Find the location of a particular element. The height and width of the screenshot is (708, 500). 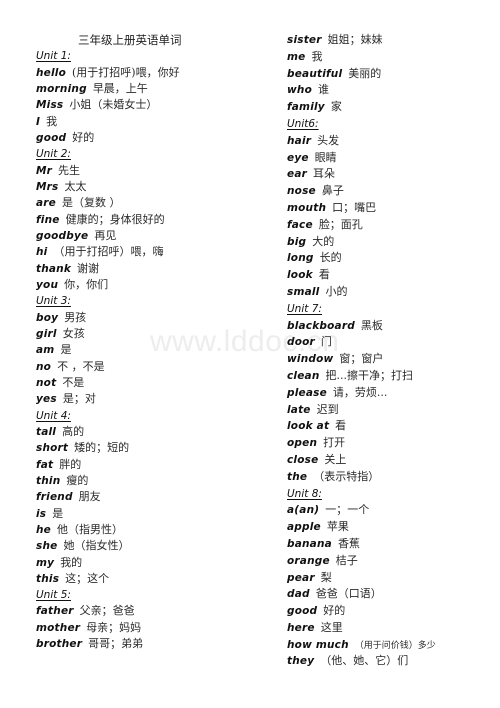

unit-heading: Unit 3: is located at coordinates (151, 301).